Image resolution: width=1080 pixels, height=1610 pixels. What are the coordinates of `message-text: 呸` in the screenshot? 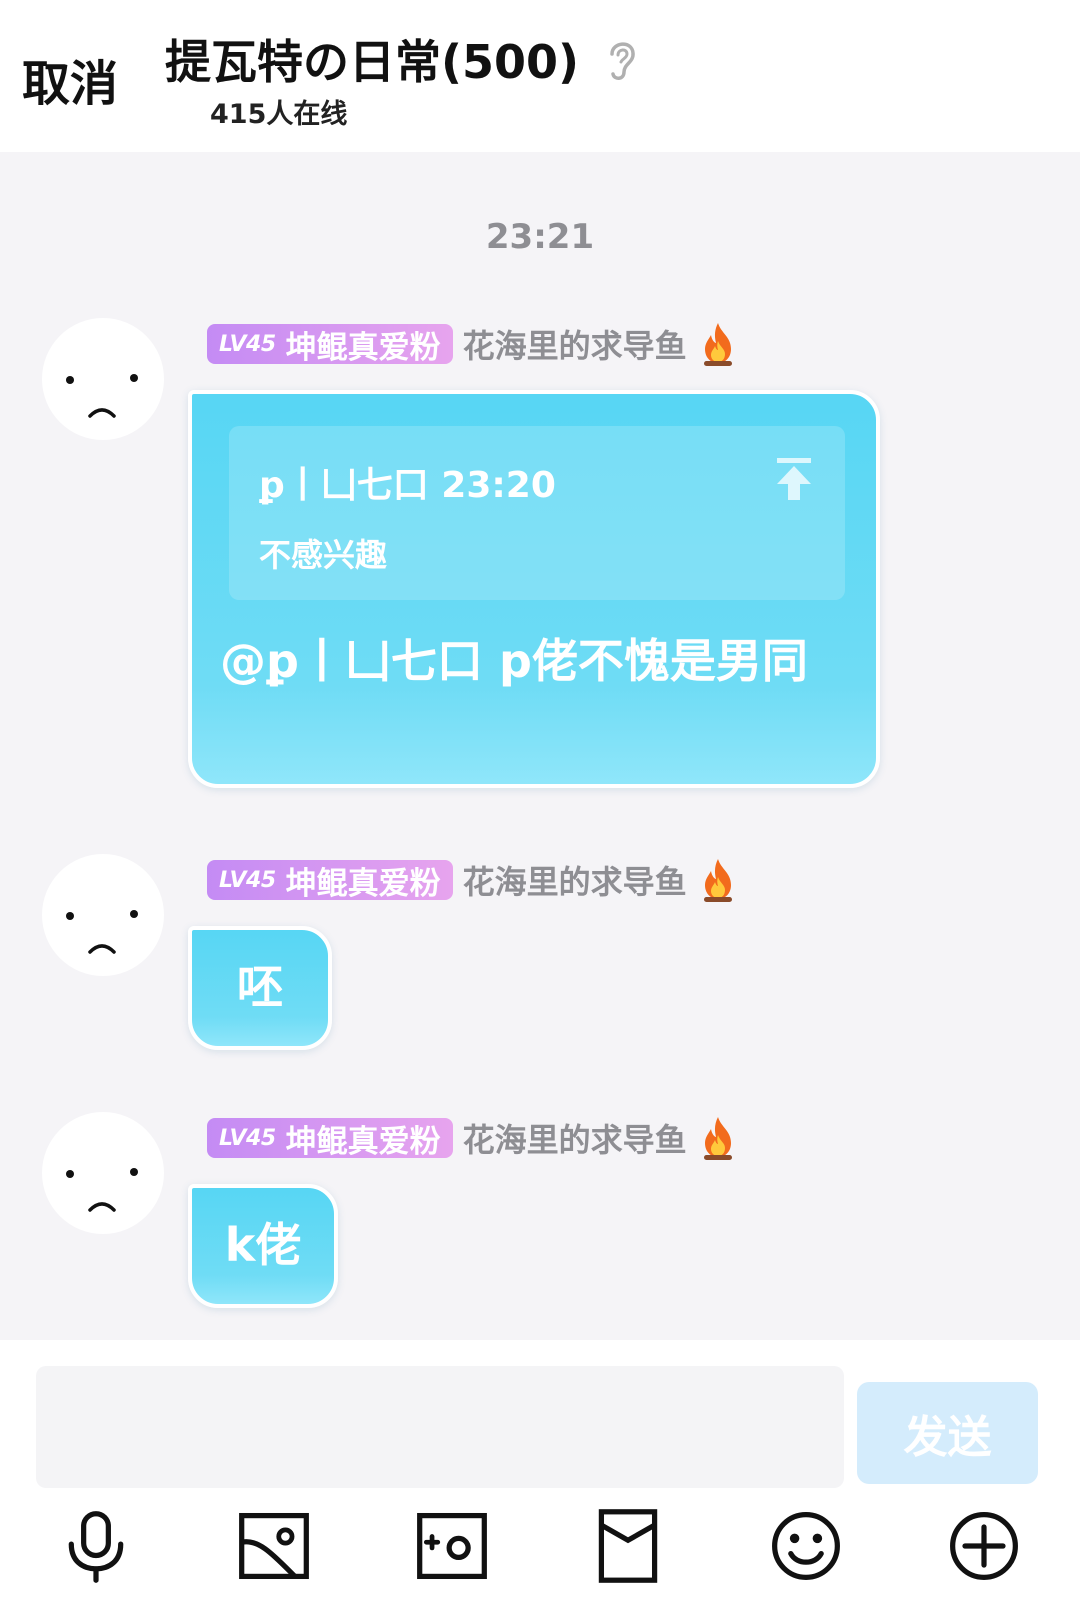 It's located at (260, 987).